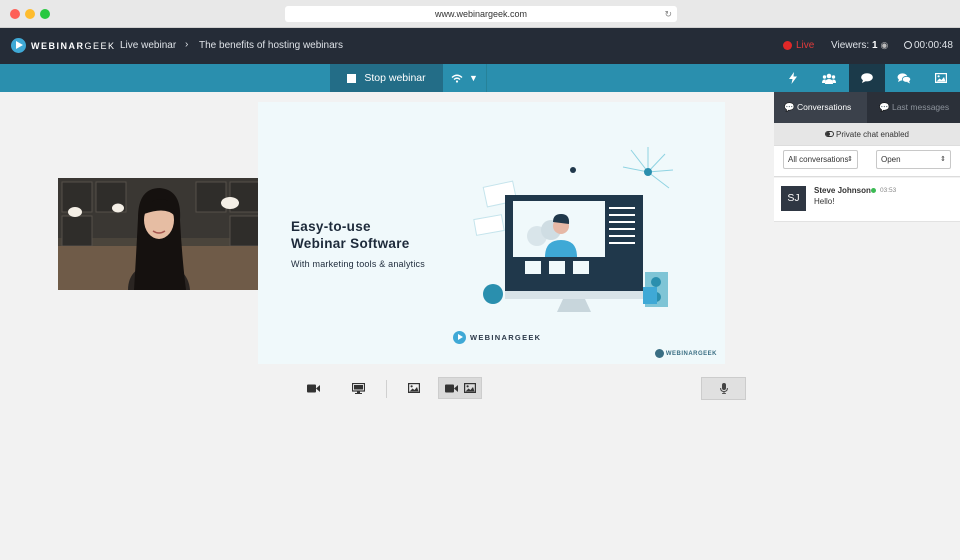 The height and width of the screenshot is (560, 960). I want to click on avatar: SJ, so click(793, 198).